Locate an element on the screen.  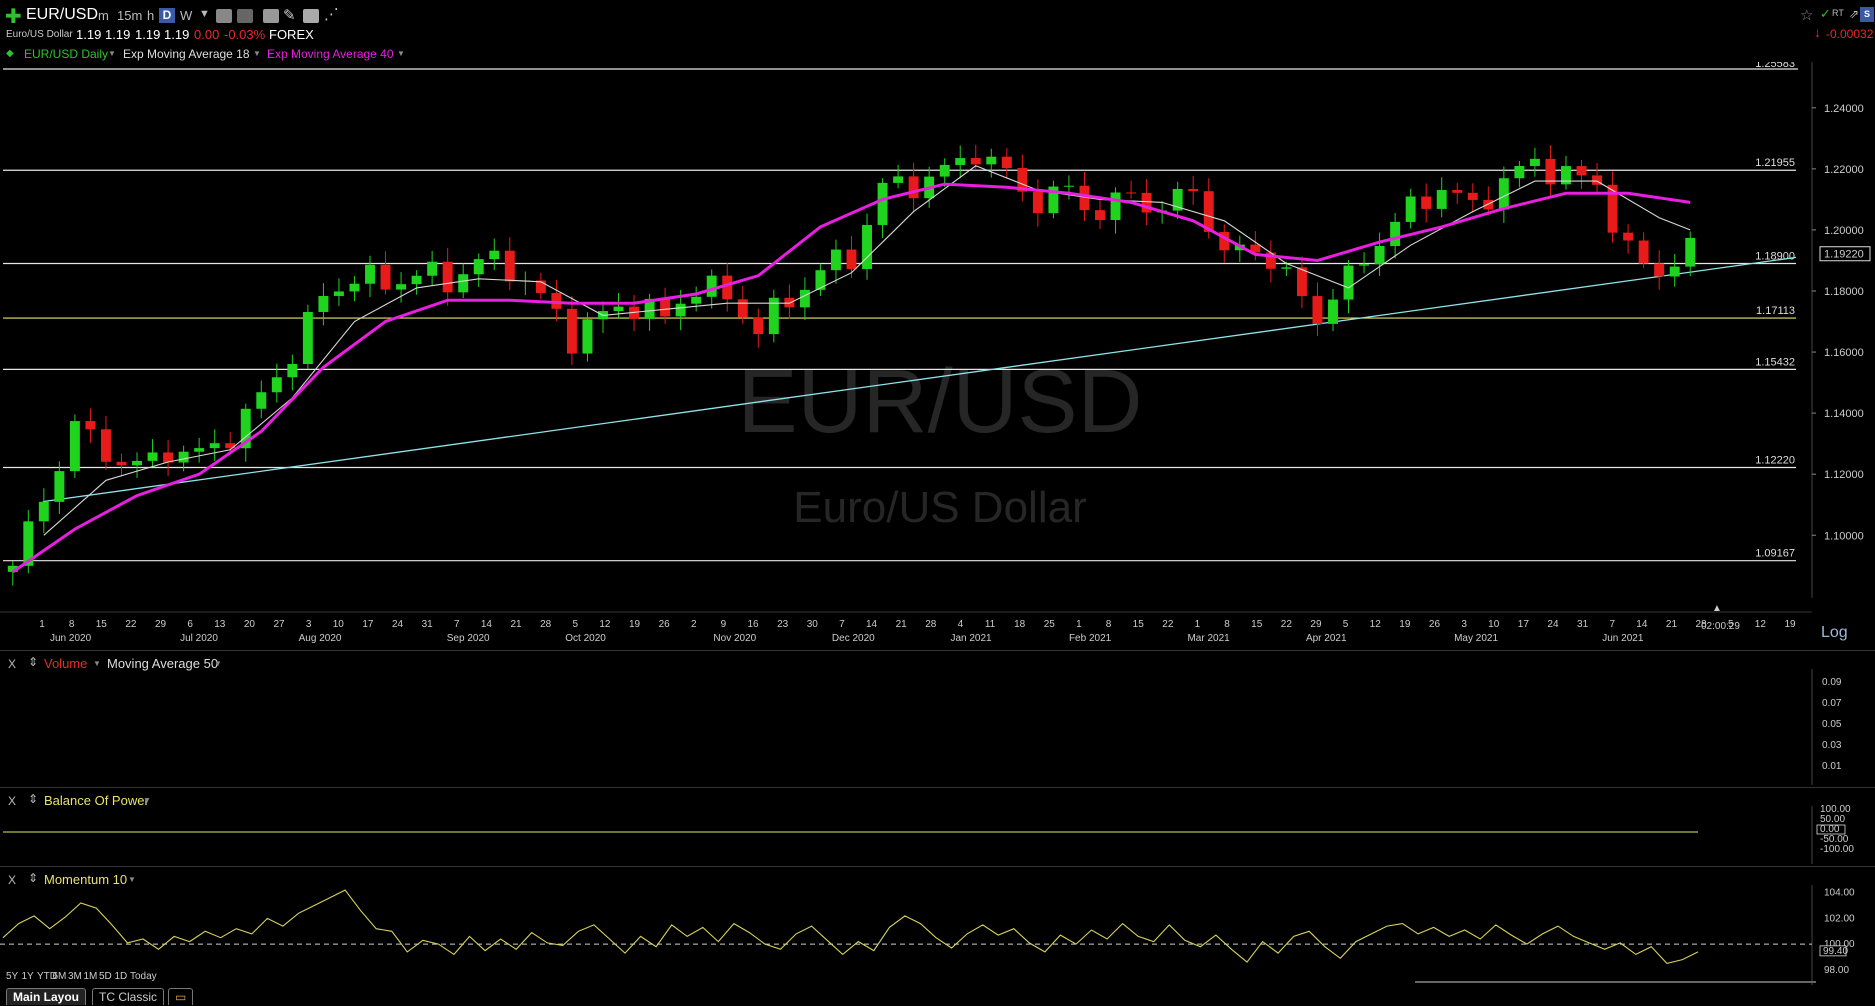
new-tab-icon: ▭ is located at coordinates (181, 996).